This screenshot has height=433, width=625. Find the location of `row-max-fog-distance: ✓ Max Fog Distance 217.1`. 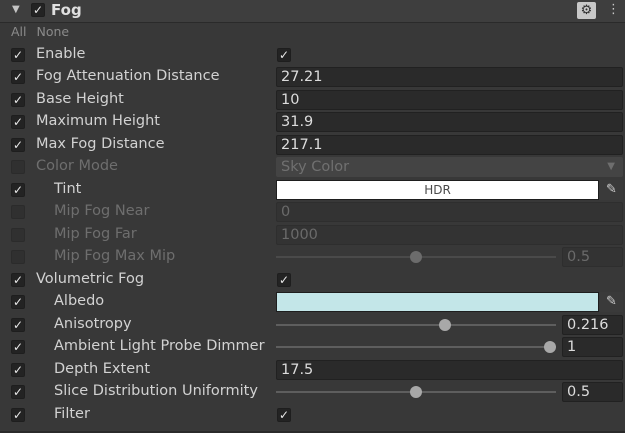

row-max-fog-distance: ✓ Max Fog Distance 217.1 is located at coordinates (312, 145).